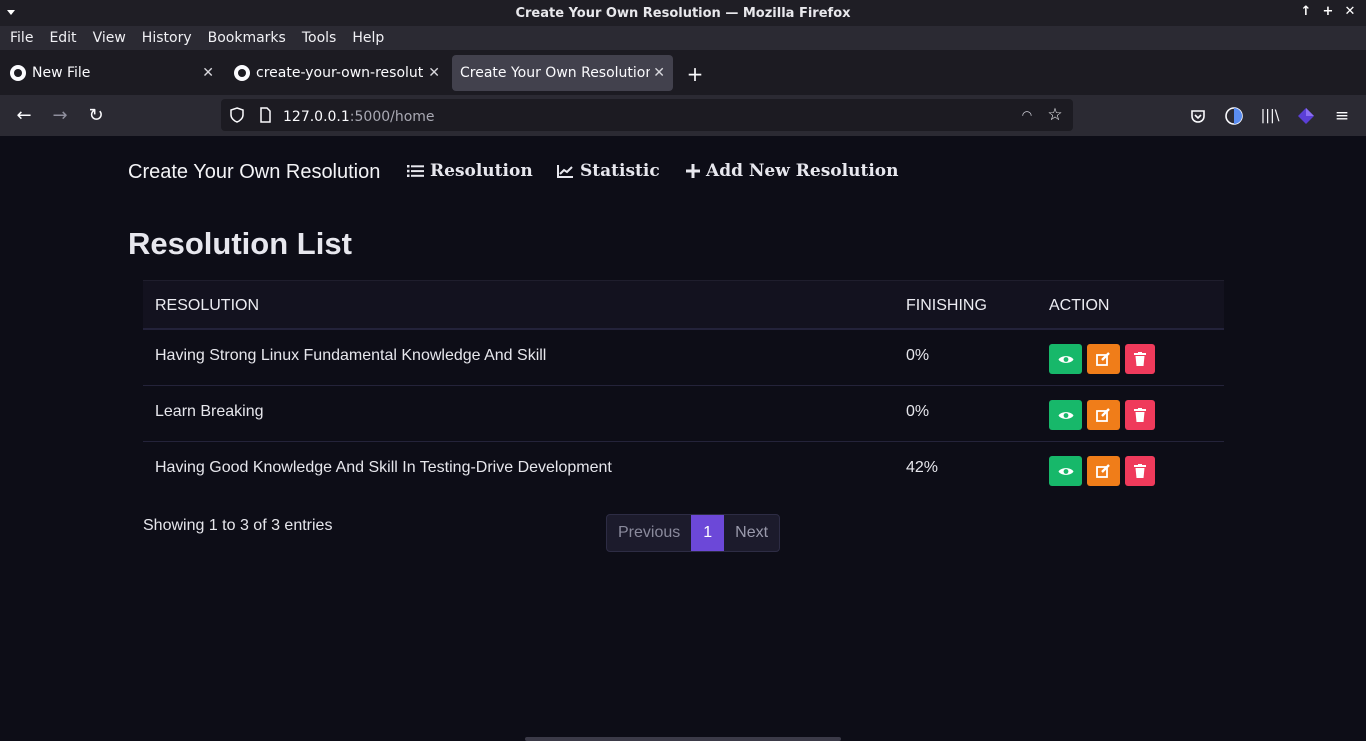 This screenshot has height=741, width=1366. I want to click on account-icon, so click(1234, 116).